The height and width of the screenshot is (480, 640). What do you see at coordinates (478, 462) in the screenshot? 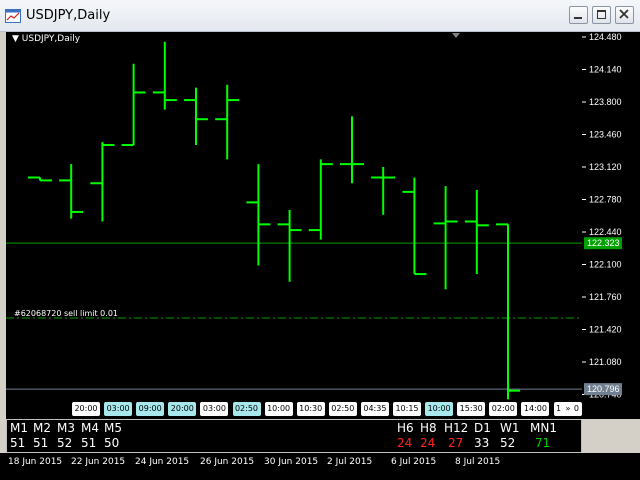
I see `date-tick-label: 8 Jul 2015` at bounding box center [478, 462].